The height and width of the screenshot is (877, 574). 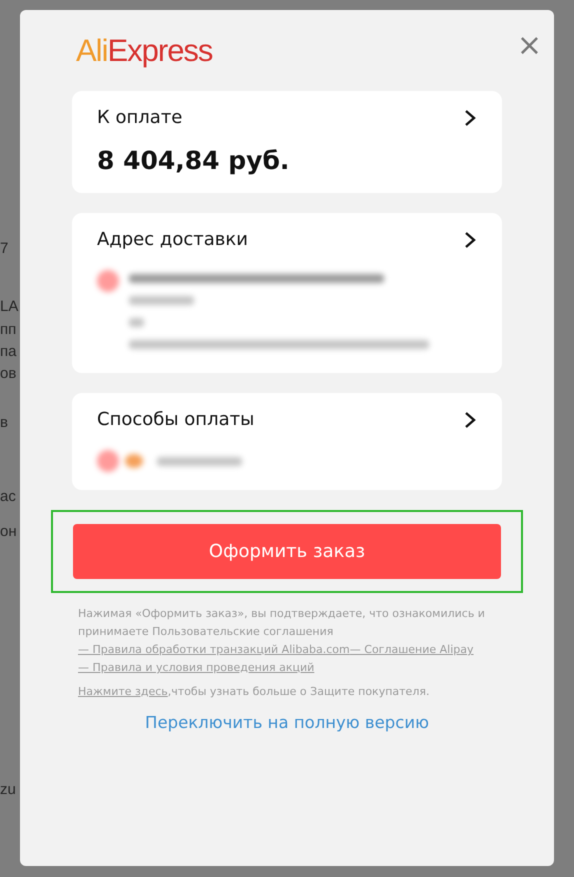 I want to click on order-amount: 8 404,84 руб., so click(x=193, y=160).